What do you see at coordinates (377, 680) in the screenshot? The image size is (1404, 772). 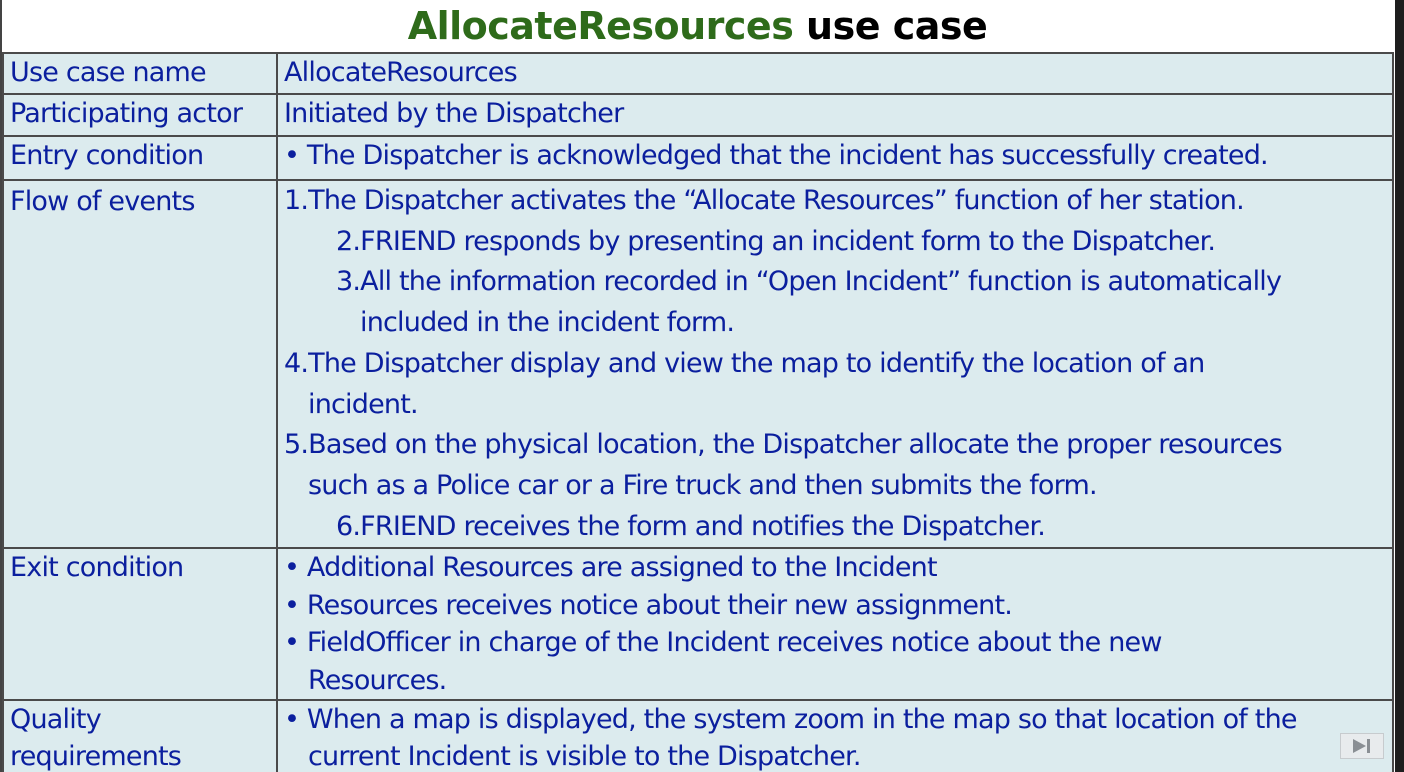 I see `exit-item-3-cont: Resources.` at bounding box center [377, 680].